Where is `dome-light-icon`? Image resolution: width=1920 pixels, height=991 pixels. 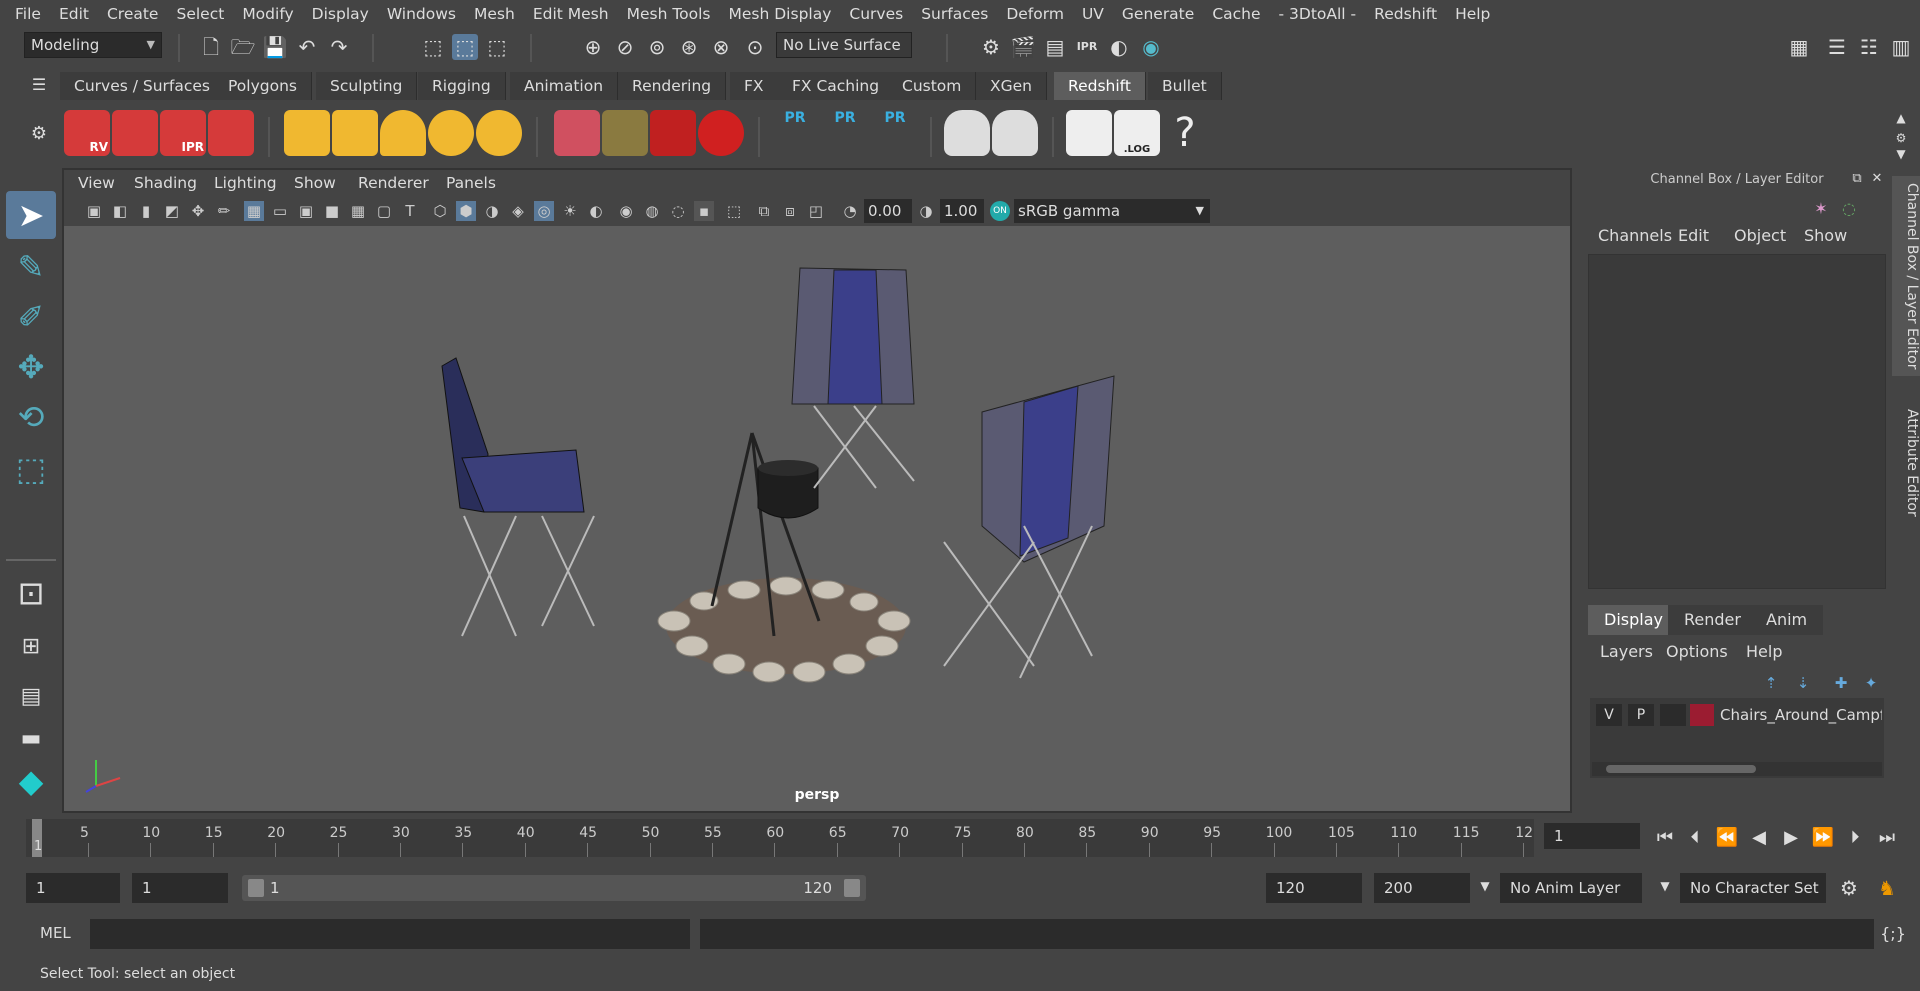 dome-light-icon is located at coordinates (451, 133).